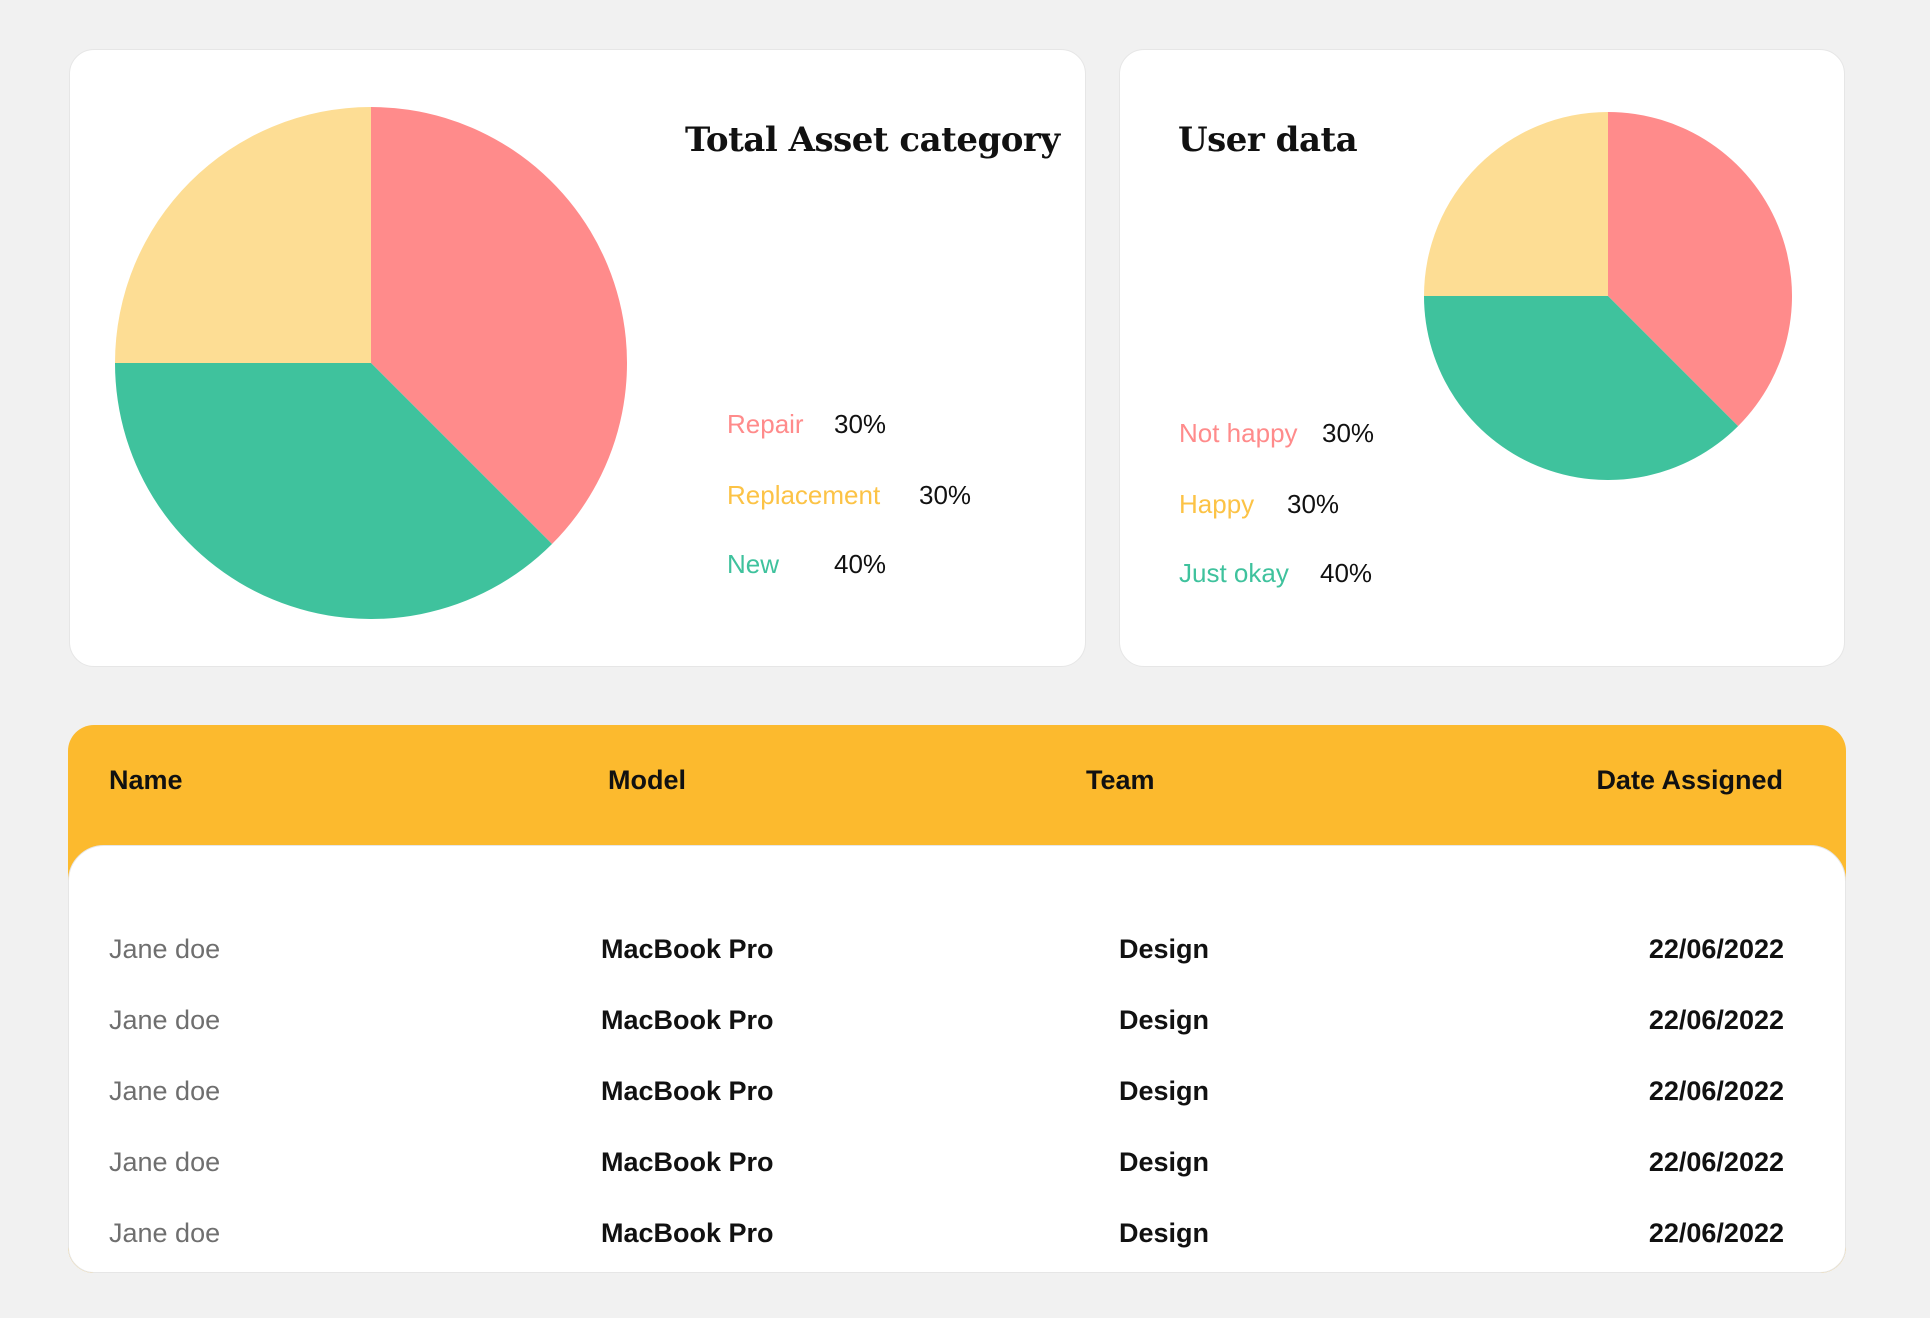  Describe the element at coordinates (1689, 780) in the screenshot. I see `column-header-date-assigned: Date Assigned` at that location.